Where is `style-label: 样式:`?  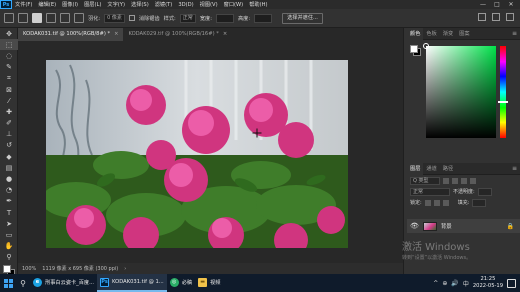
style-label: 样式: is located at coordinates (169, 18).